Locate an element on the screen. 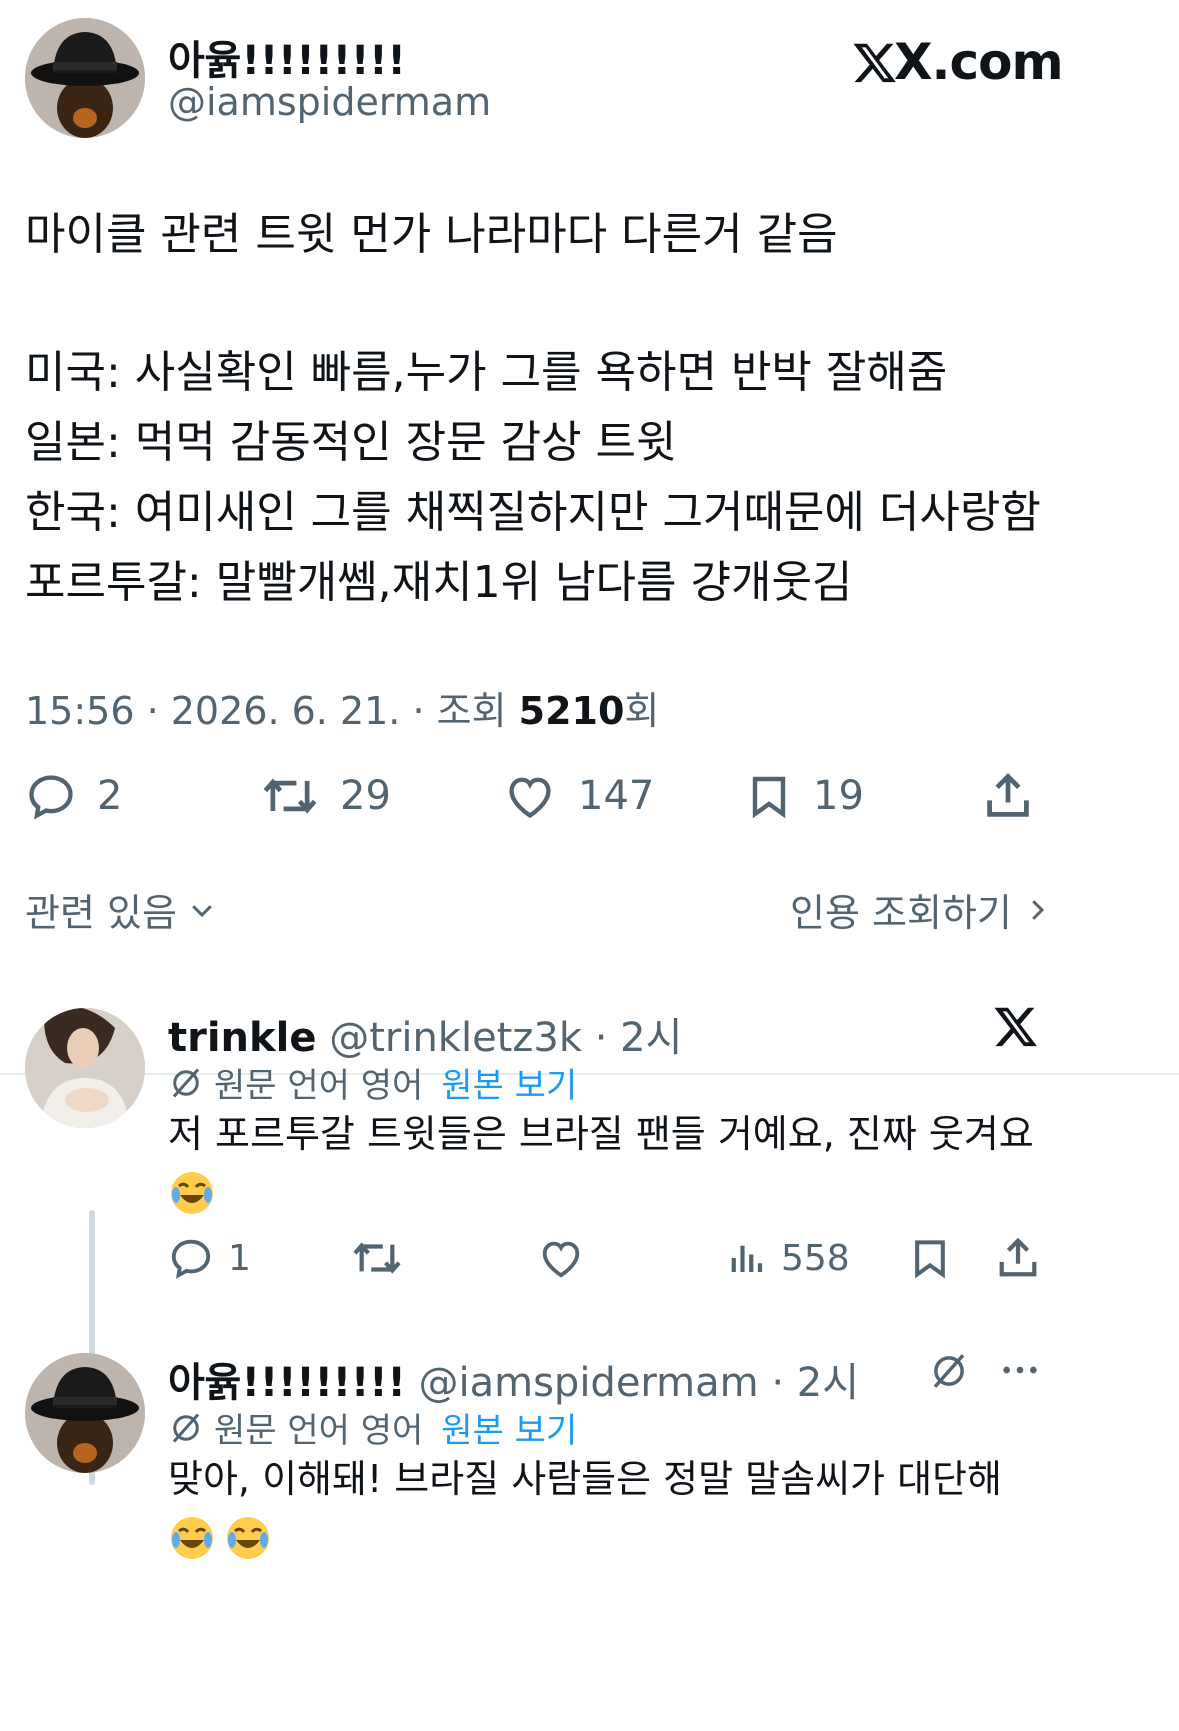 The width and height of the screenshot is (1179, 1731). related-label: 관련 있음 is located at coordinates (101, 913).